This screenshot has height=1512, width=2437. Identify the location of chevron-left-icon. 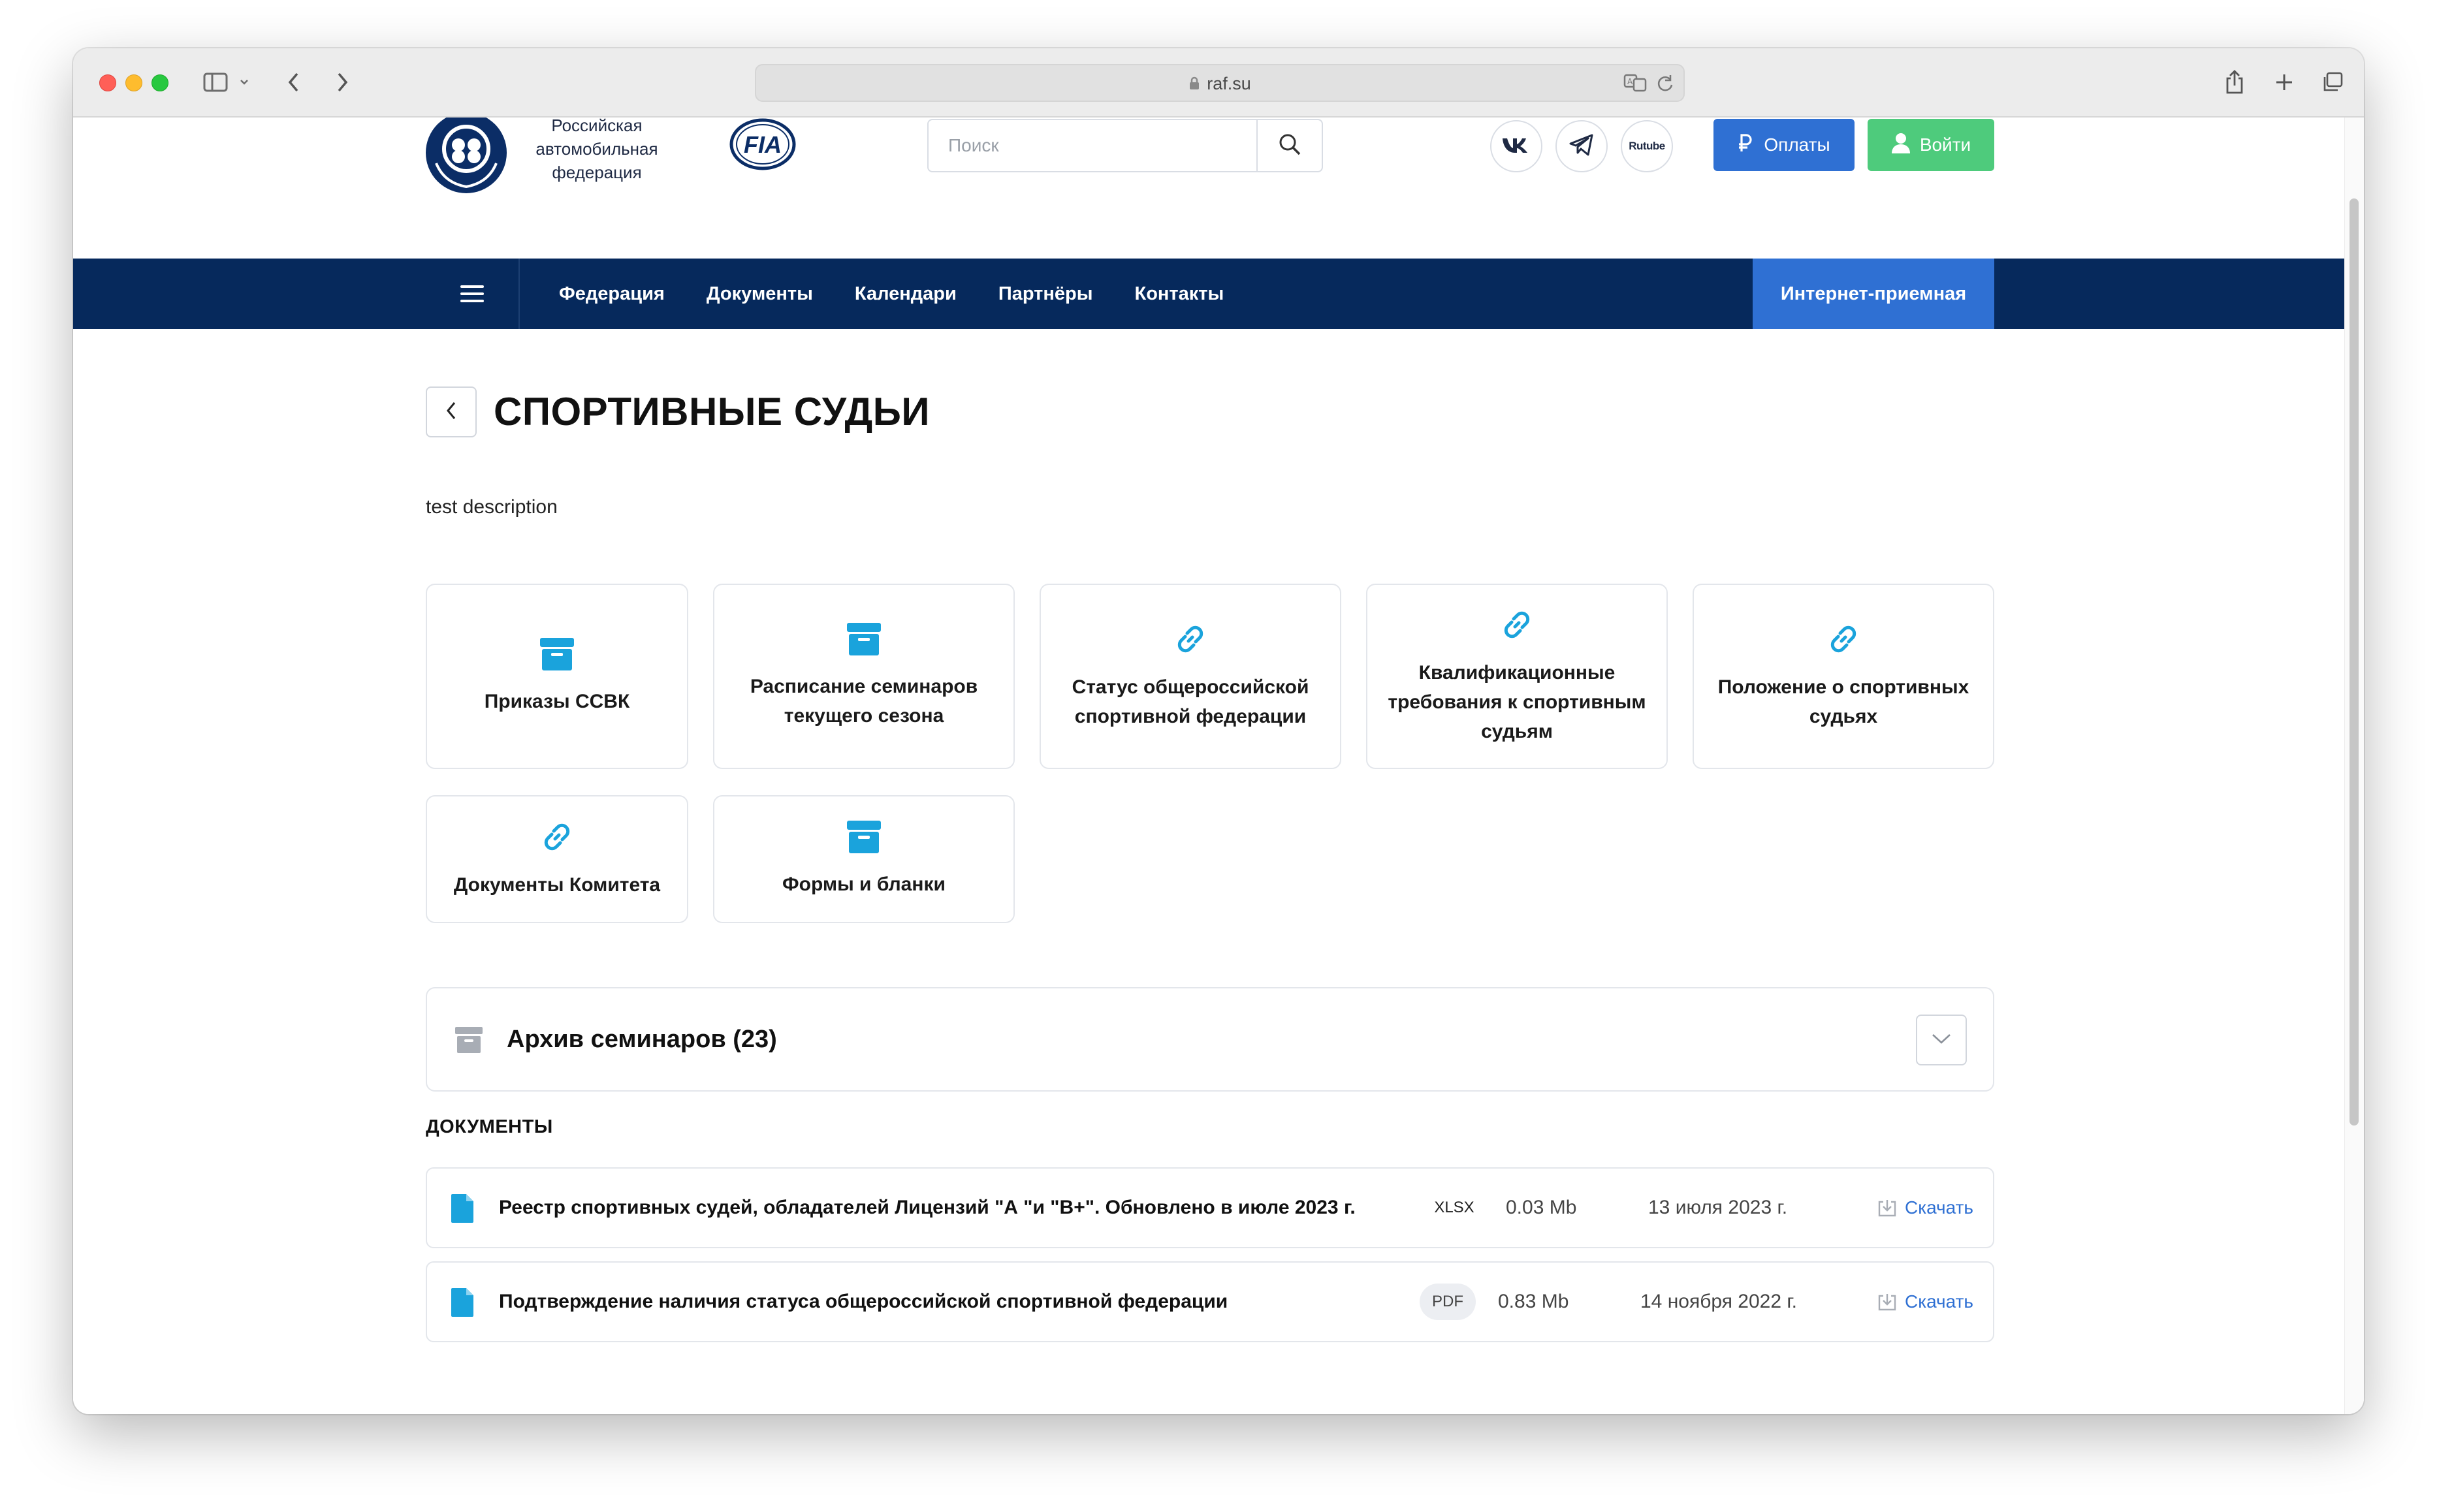
(452, 412).